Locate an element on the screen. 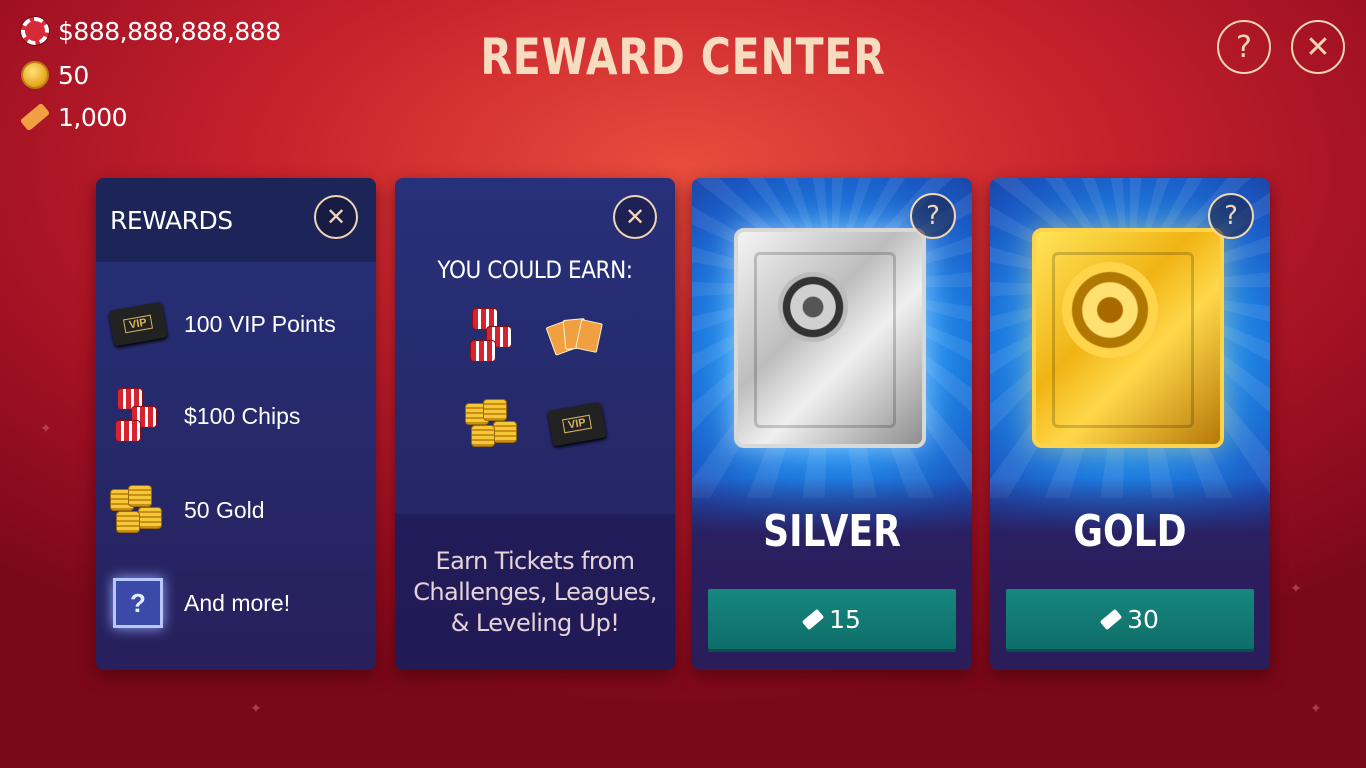 The width and height of the screenshot is (1366, 768). silver-safe-icon is located at coordinates (830, 338).